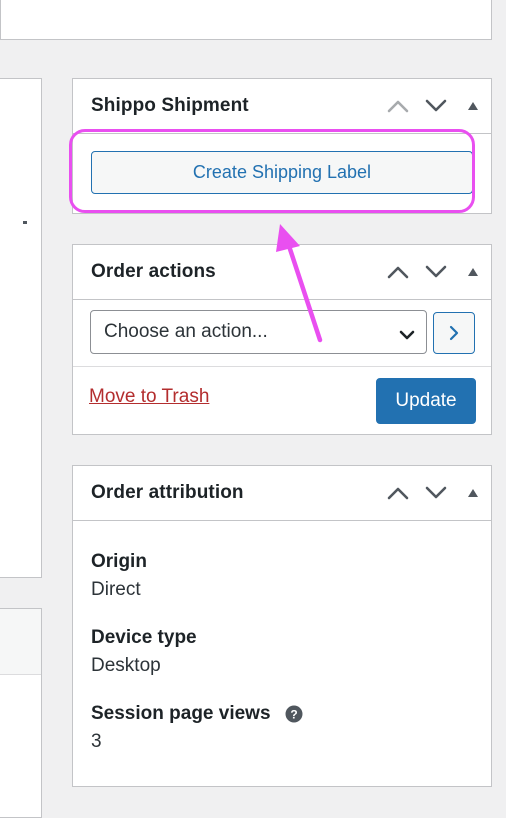 Image resolution: width=506 pixels, height=818 pixels. Describe the element at coordinates (246, 20) in the screenshot. I see `top-panel` at that location.